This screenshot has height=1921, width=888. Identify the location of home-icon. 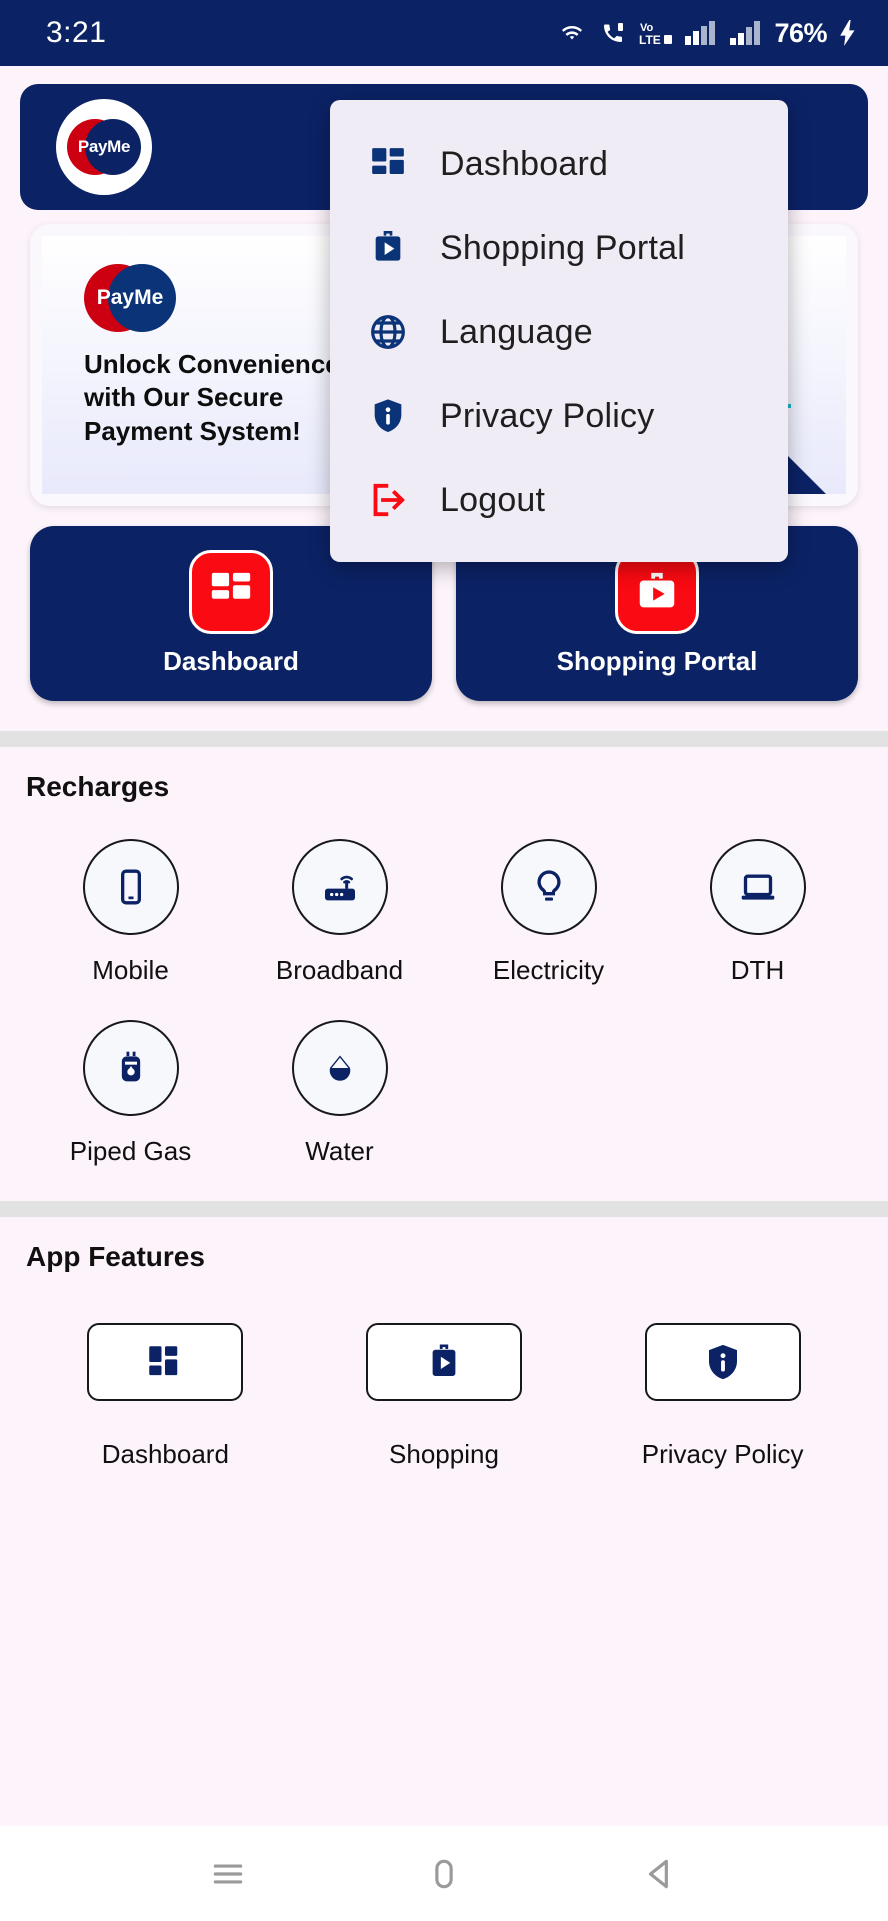
(444, 1874).